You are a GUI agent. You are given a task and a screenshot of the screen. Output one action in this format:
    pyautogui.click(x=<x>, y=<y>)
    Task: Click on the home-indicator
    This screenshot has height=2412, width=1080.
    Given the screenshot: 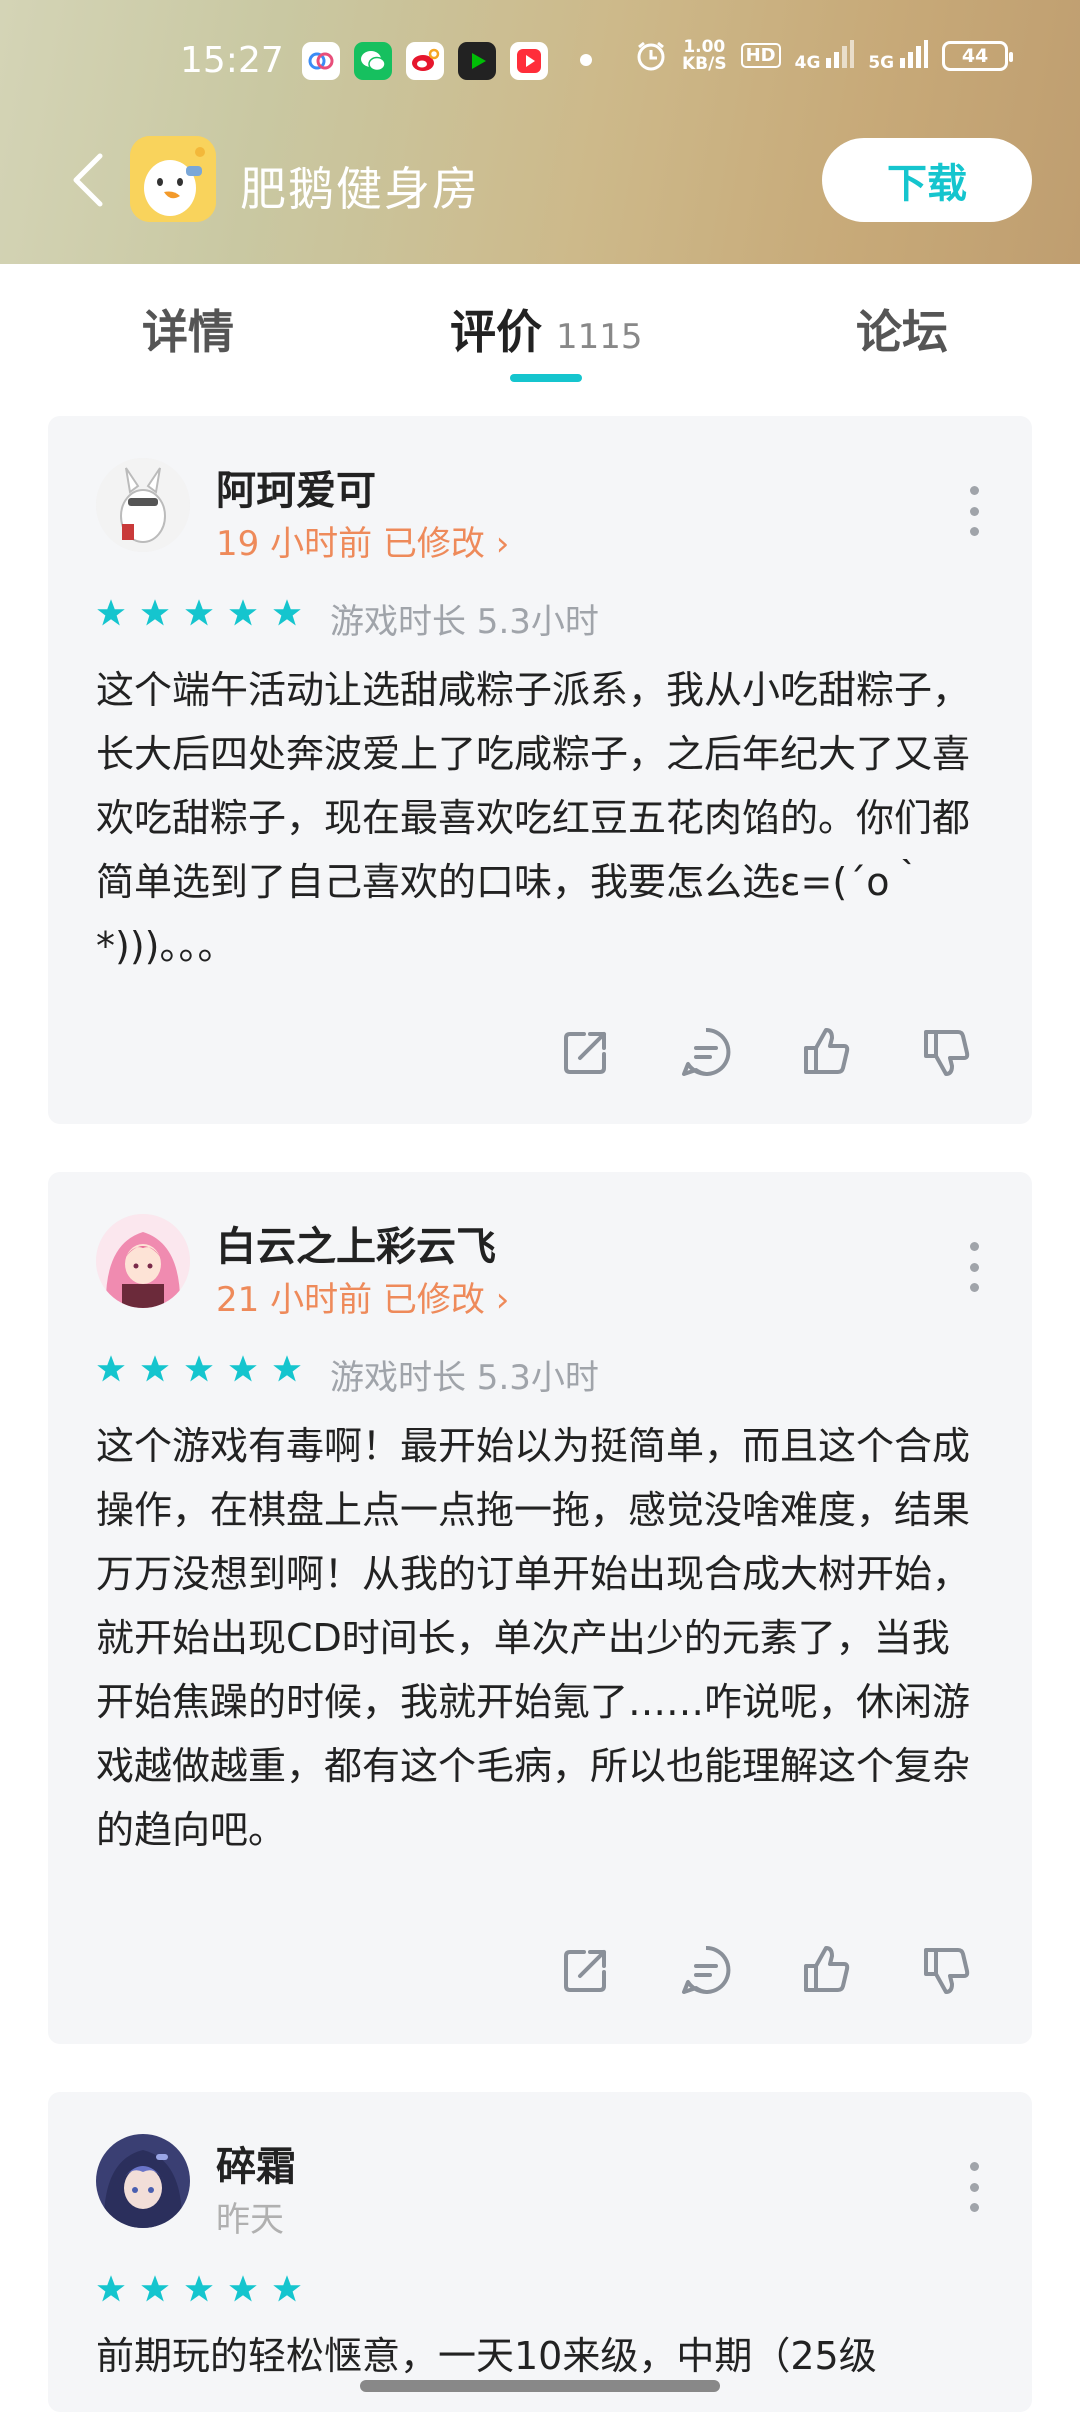 What is the action you would take?
    pyautogui.click(x=540, y=2386)
    